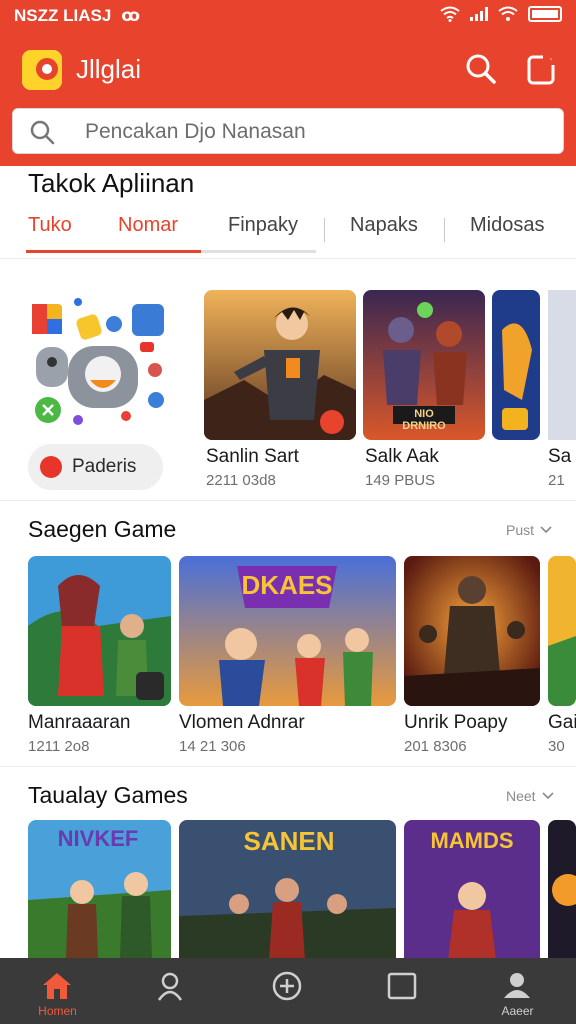 The height and width of the screenshot is (1024, 576). I want to click on game-card: SANEN, so click(287, 889).